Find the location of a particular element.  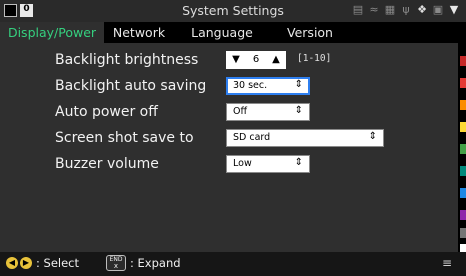

bluetooth-icon: ❖ is located at coordinates (422, 9).